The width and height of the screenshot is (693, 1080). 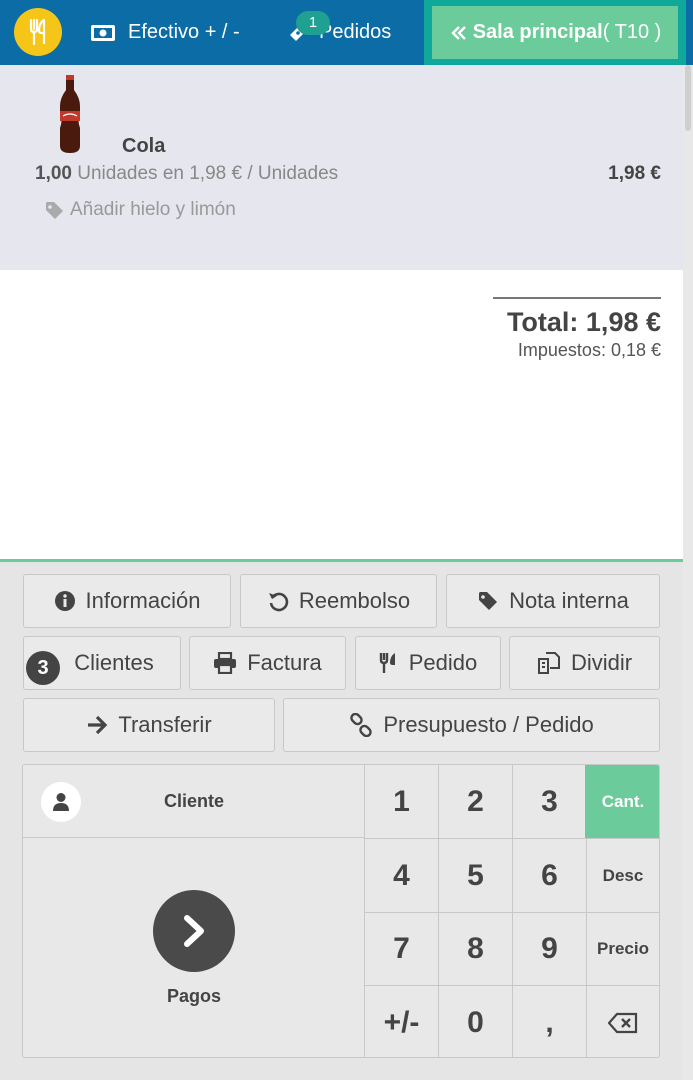 What do you see at coordinates (443, 662) in the screenshot?
I see `order-label: Pedido` at bounding box center [443, 662].